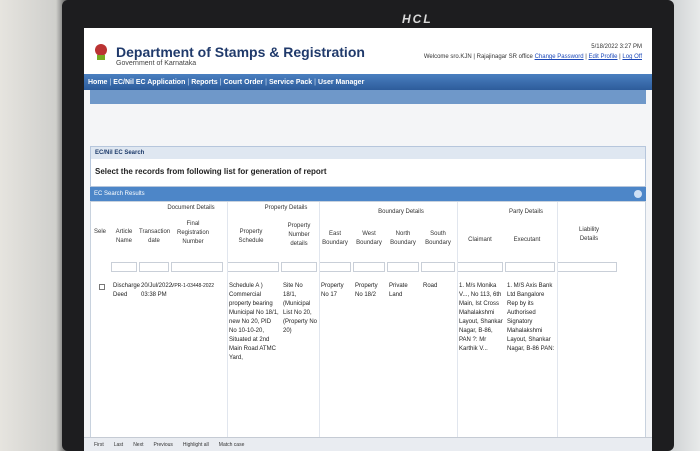 The height and width of the screenshot is (451, 700). I want to click on cell-east: Property No 17, so click(332, 290).